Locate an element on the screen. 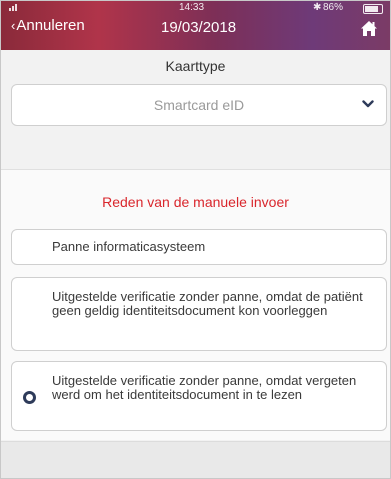  cancel-button: ‹Annuleren is located at coordinates (48, 25).